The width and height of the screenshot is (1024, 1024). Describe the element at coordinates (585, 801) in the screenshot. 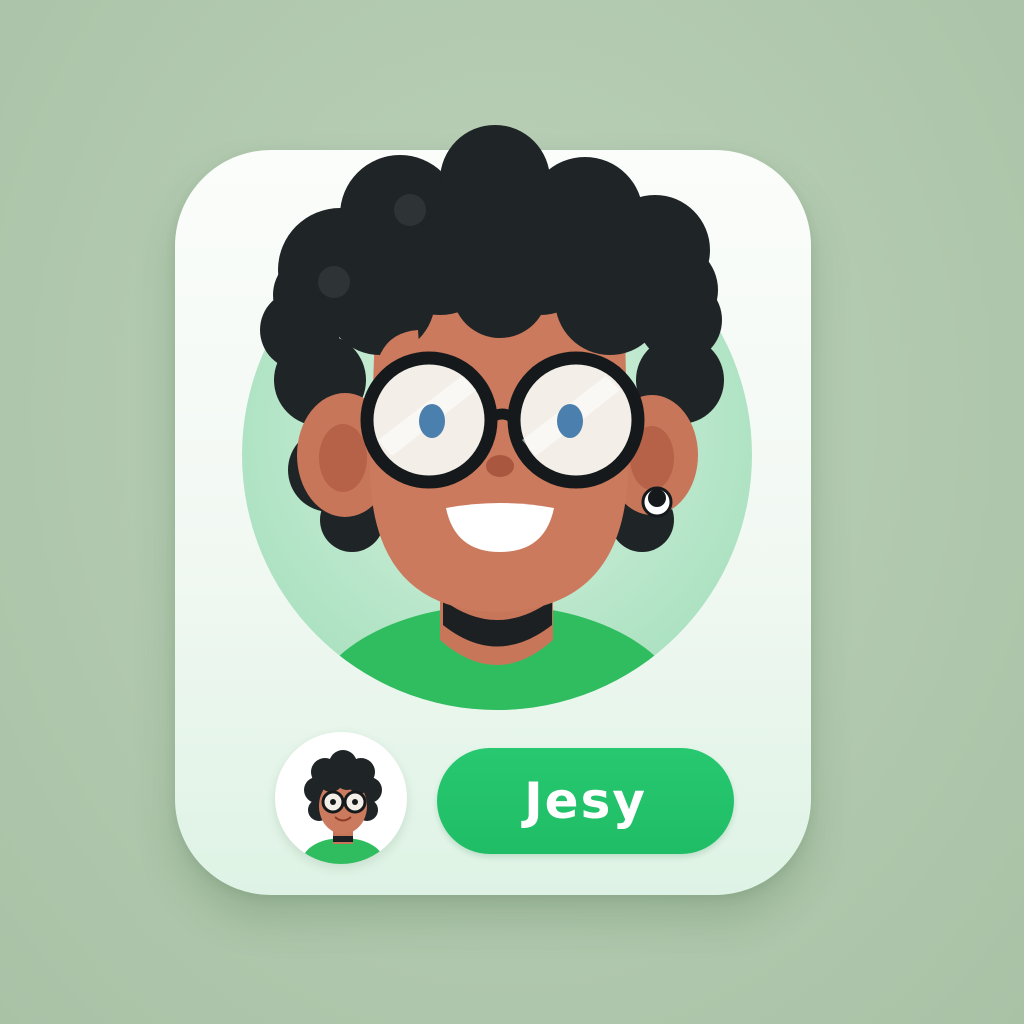

I see `name-button: Jesy` at that location.